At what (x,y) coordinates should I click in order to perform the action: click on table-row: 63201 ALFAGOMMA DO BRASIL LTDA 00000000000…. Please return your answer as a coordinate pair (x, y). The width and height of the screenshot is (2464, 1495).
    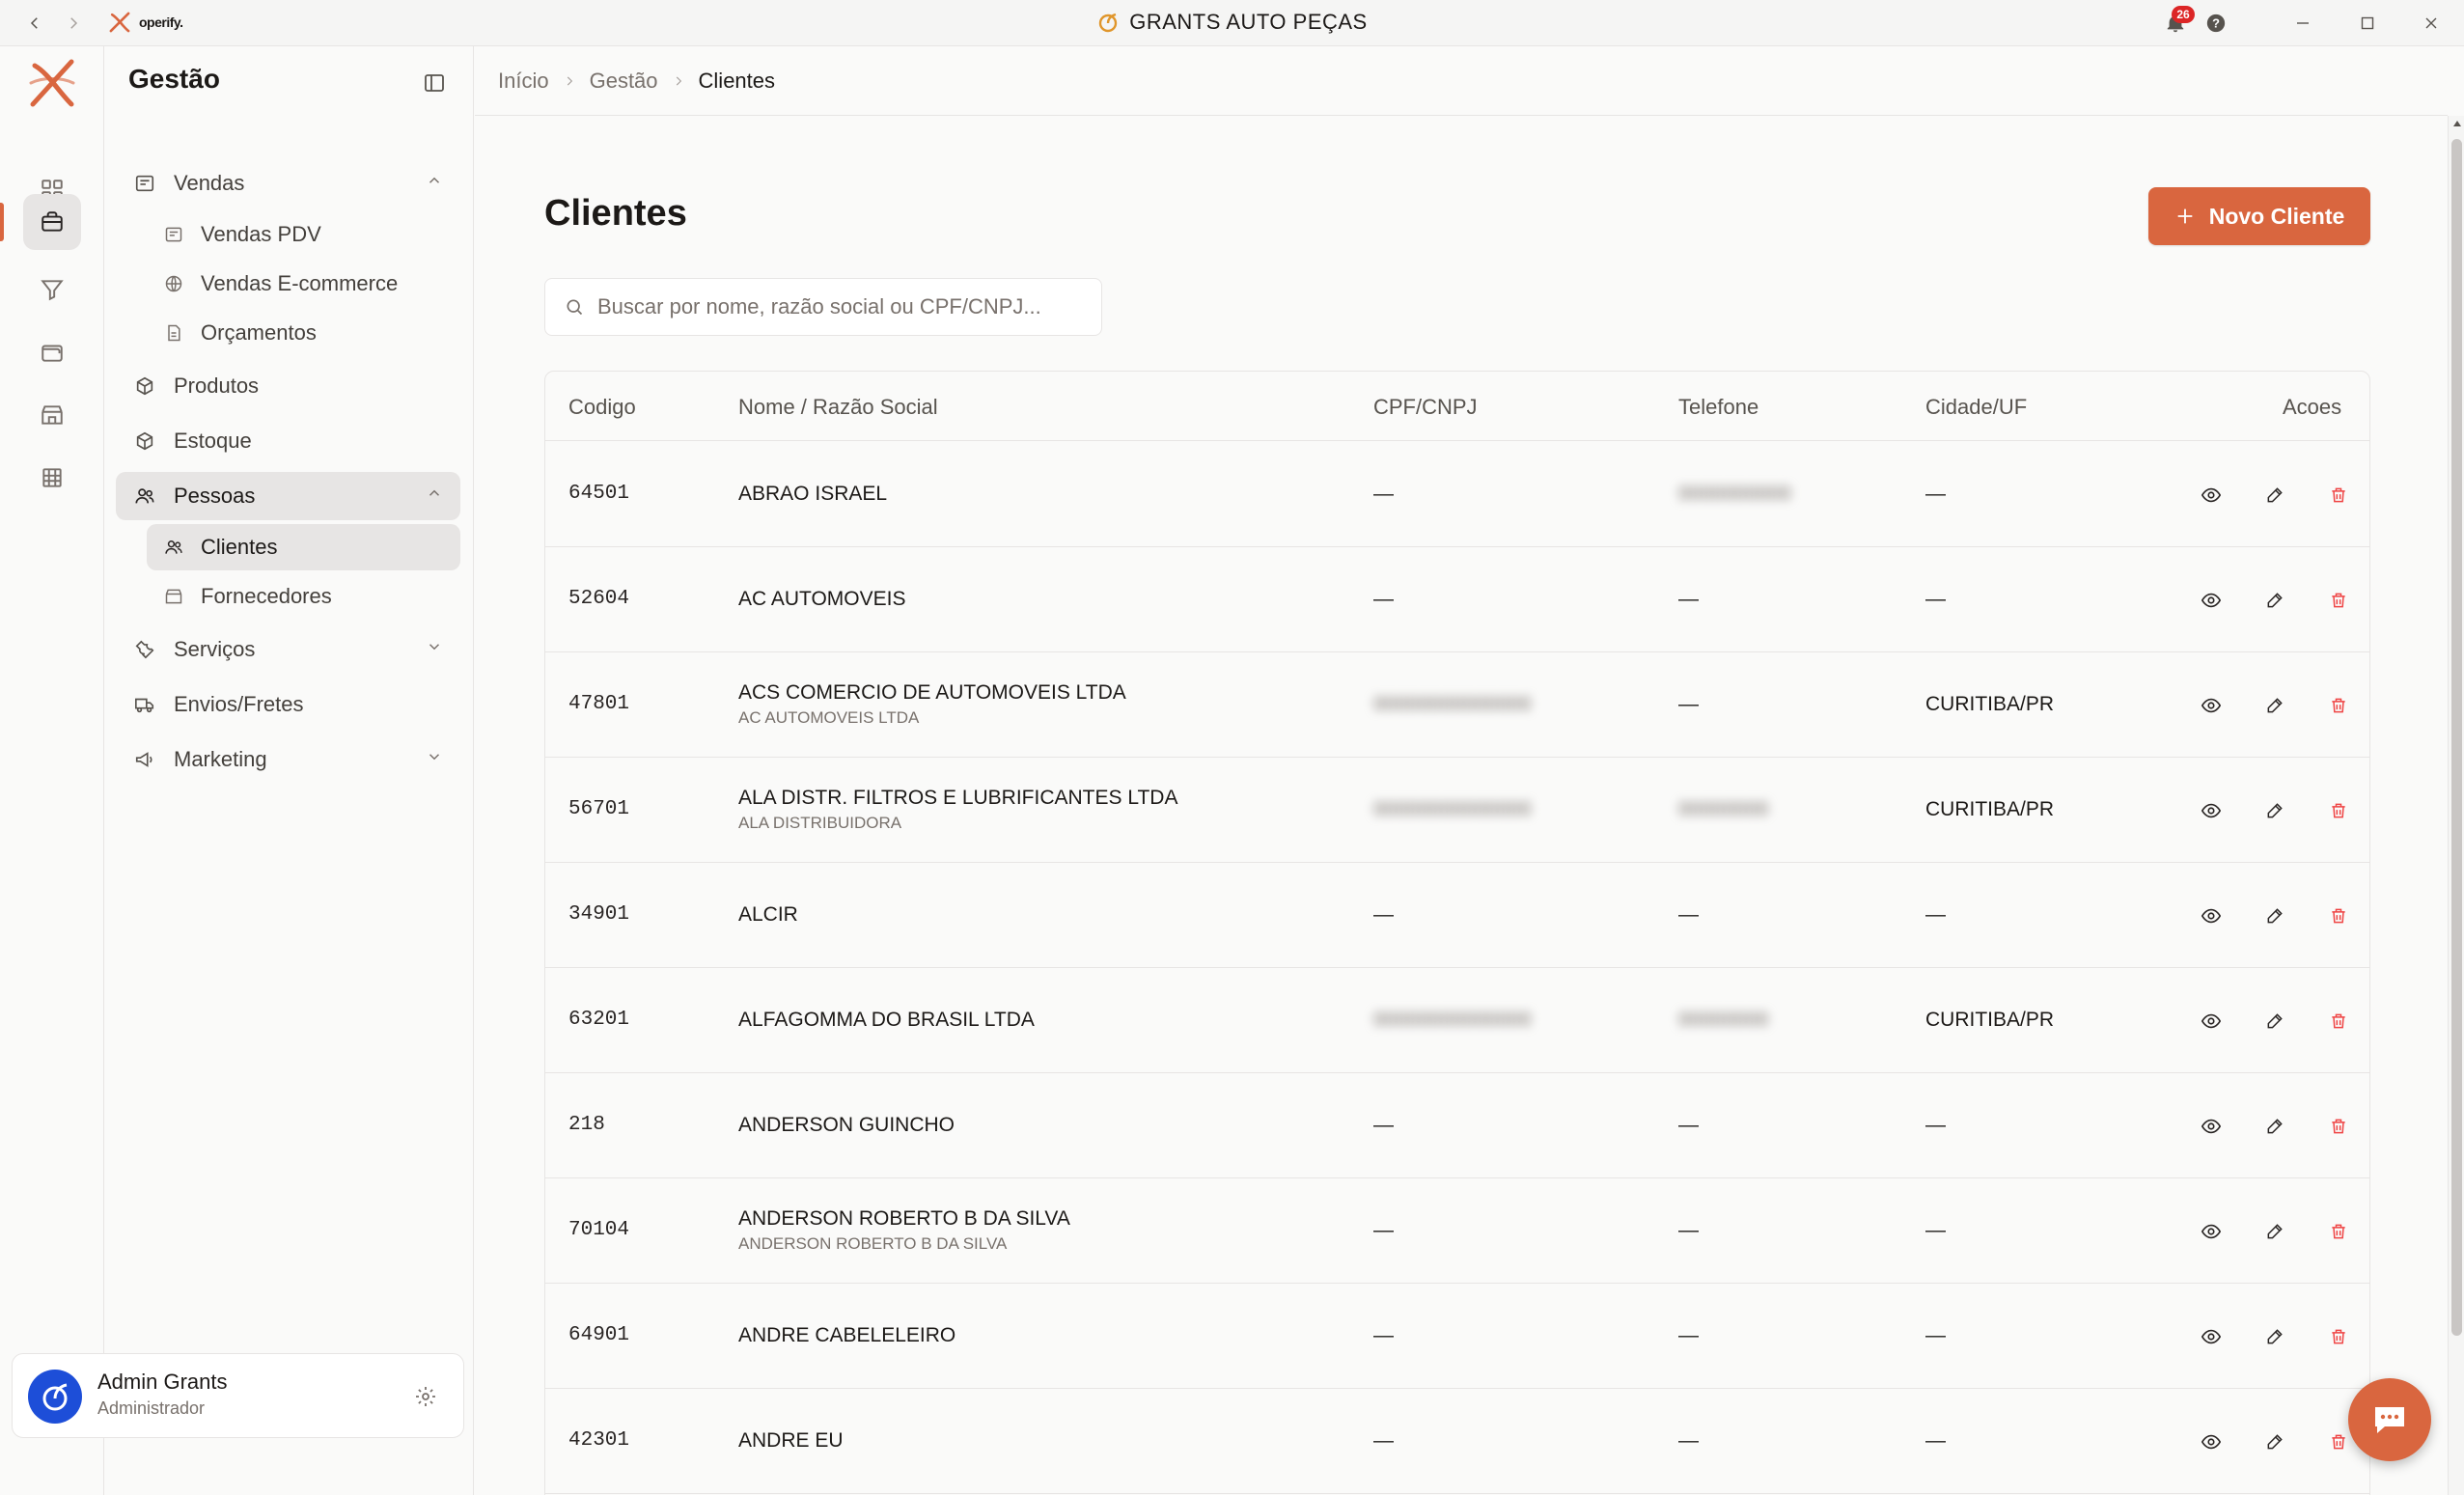
    Looking at the image, I should click on (1457, 1020).